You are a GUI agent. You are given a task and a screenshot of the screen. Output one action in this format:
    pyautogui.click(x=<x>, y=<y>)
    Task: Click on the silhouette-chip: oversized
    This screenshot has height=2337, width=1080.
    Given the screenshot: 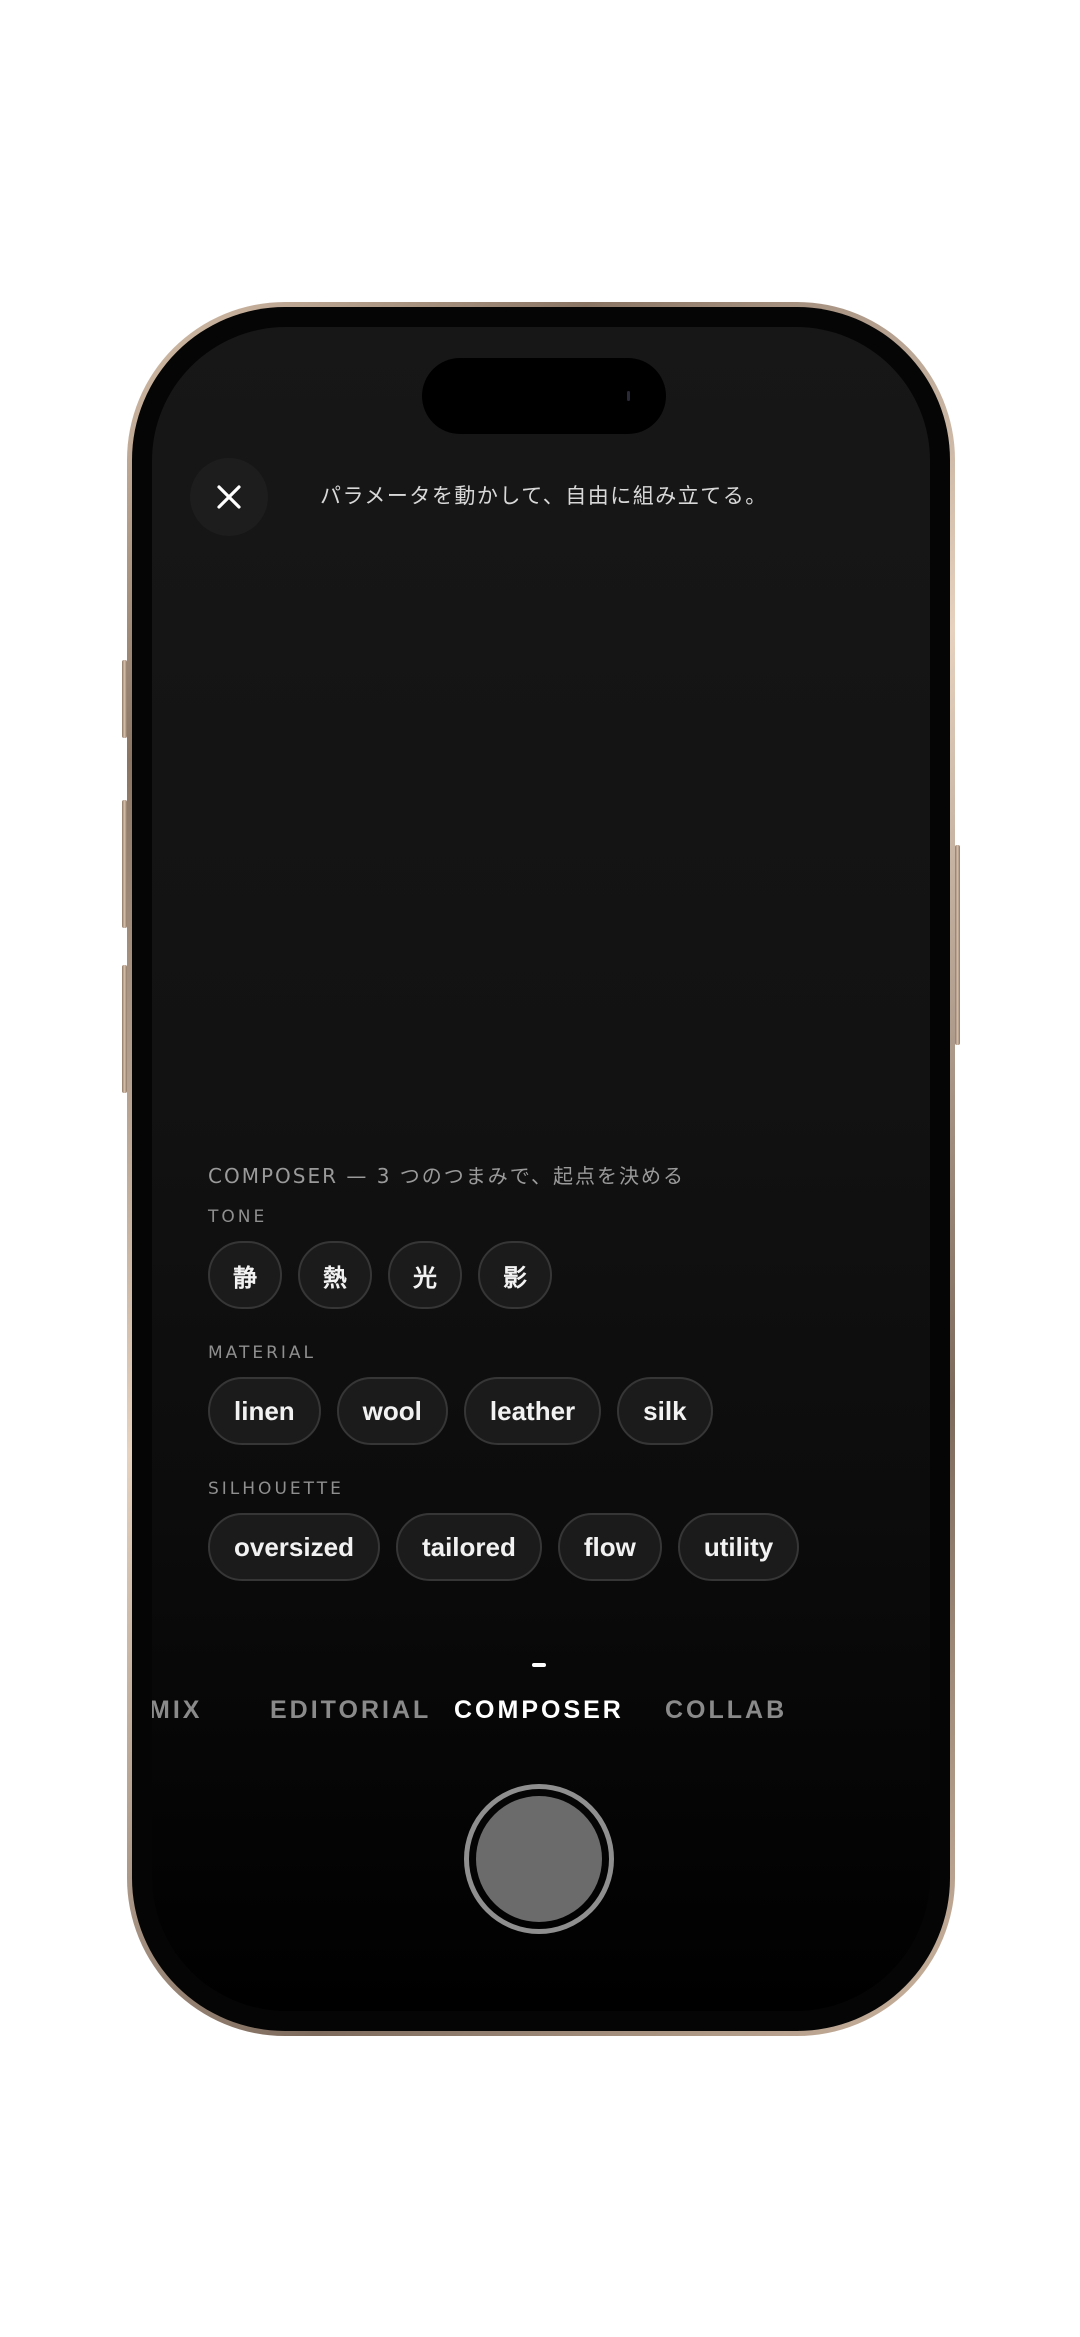 What is the action you would take?
    pyautogui.click(x=294, y=1547)
    